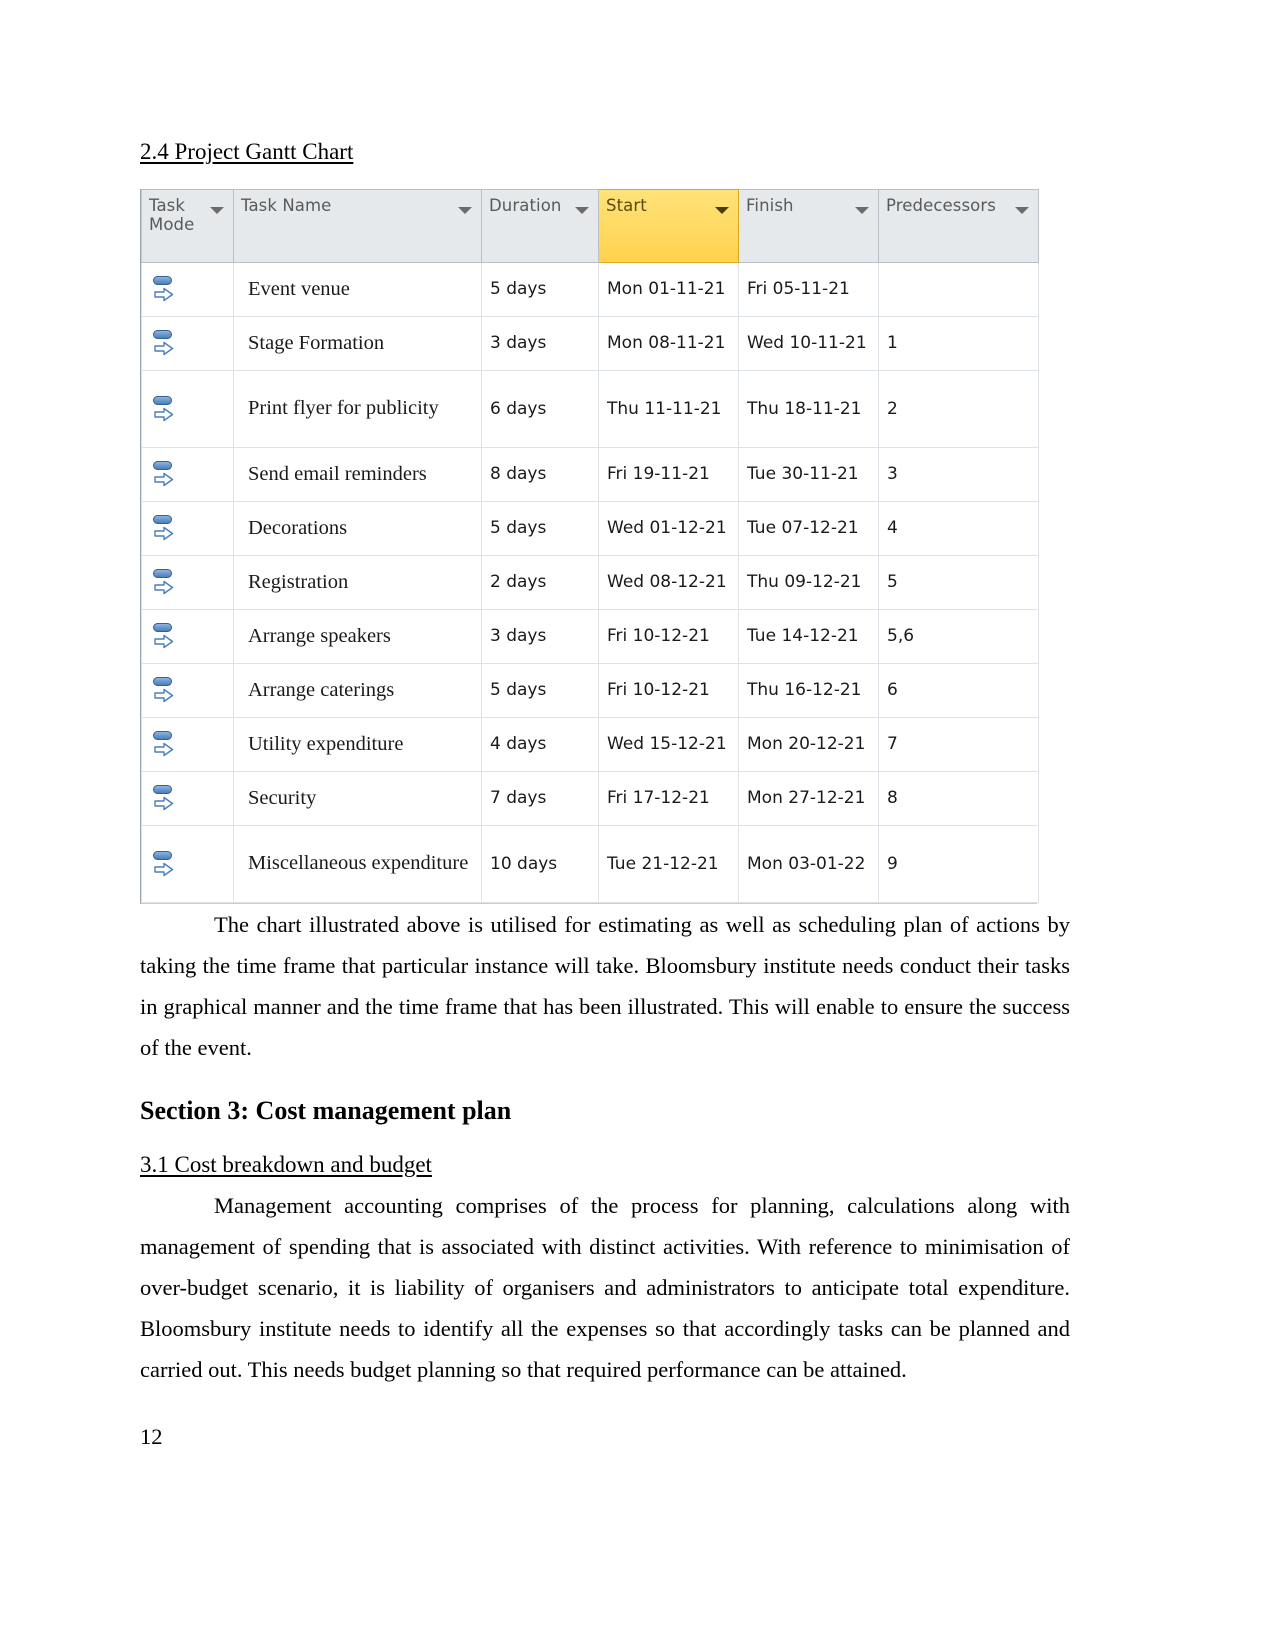  Describe the element at coordinates (357, 474) in the screenshot. I see `cell-task-name: Send email reminders` at that location.